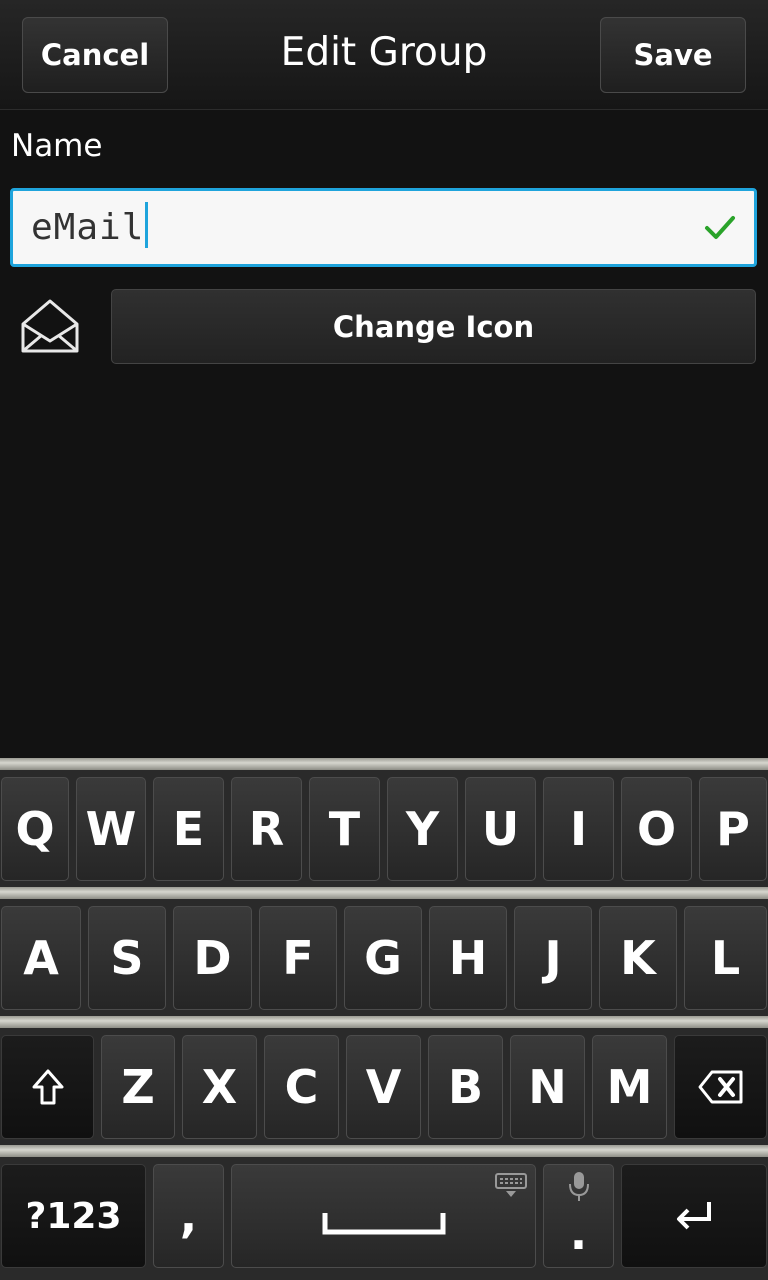  Describe the element at coordinates (629, 1087) in the screenshot. I see `key-m: M` at that location.